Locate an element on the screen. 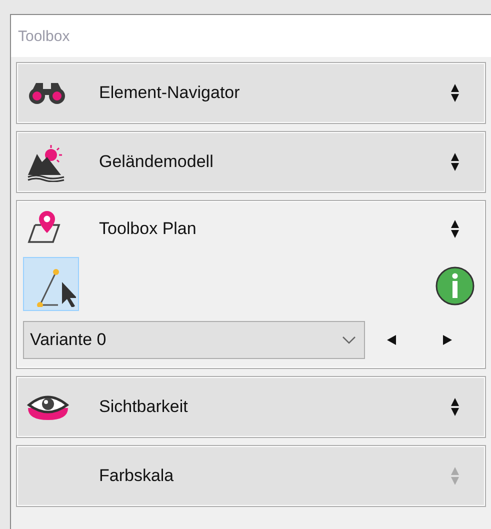  panel-title: Toolbox Plan is located at coordinates (148, 229).